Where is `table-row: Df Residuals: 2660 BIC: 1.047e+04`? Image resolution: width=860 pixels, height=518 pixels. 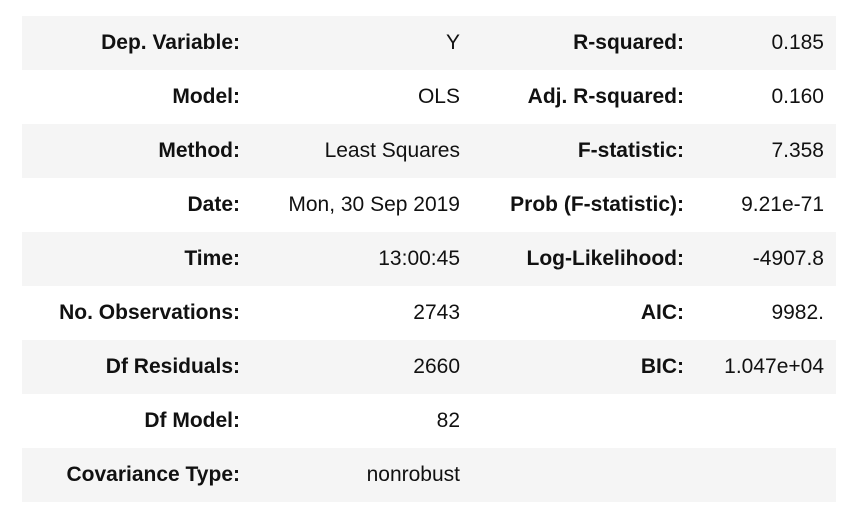 table-row: Df Residuals: 2660 BIC: 1.047e+04 is located at coordinates (429, 367).